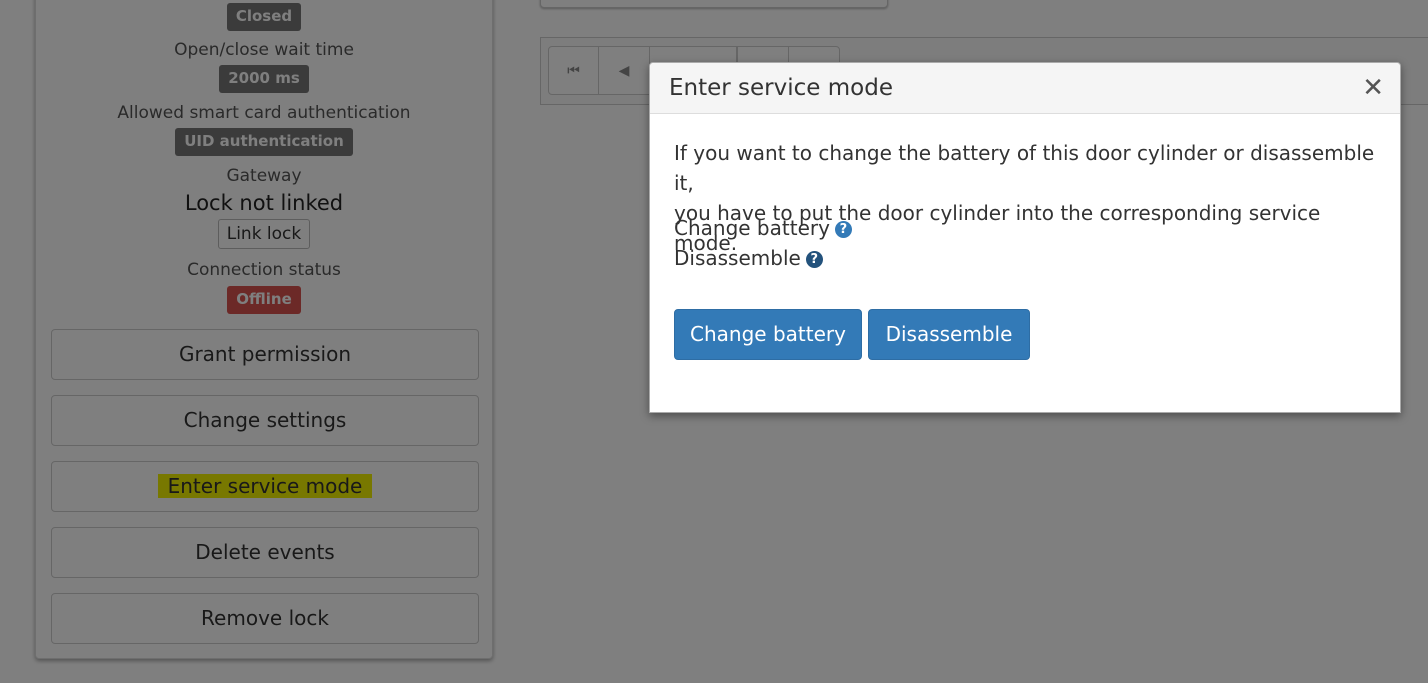 Image resolution: width=1428 pixels, height=683 pixels. What do you see at coordinates (737, 258) in the screenshot?
I see `disassemble-option-label: Disassemble` at bounding box center [737, 258].